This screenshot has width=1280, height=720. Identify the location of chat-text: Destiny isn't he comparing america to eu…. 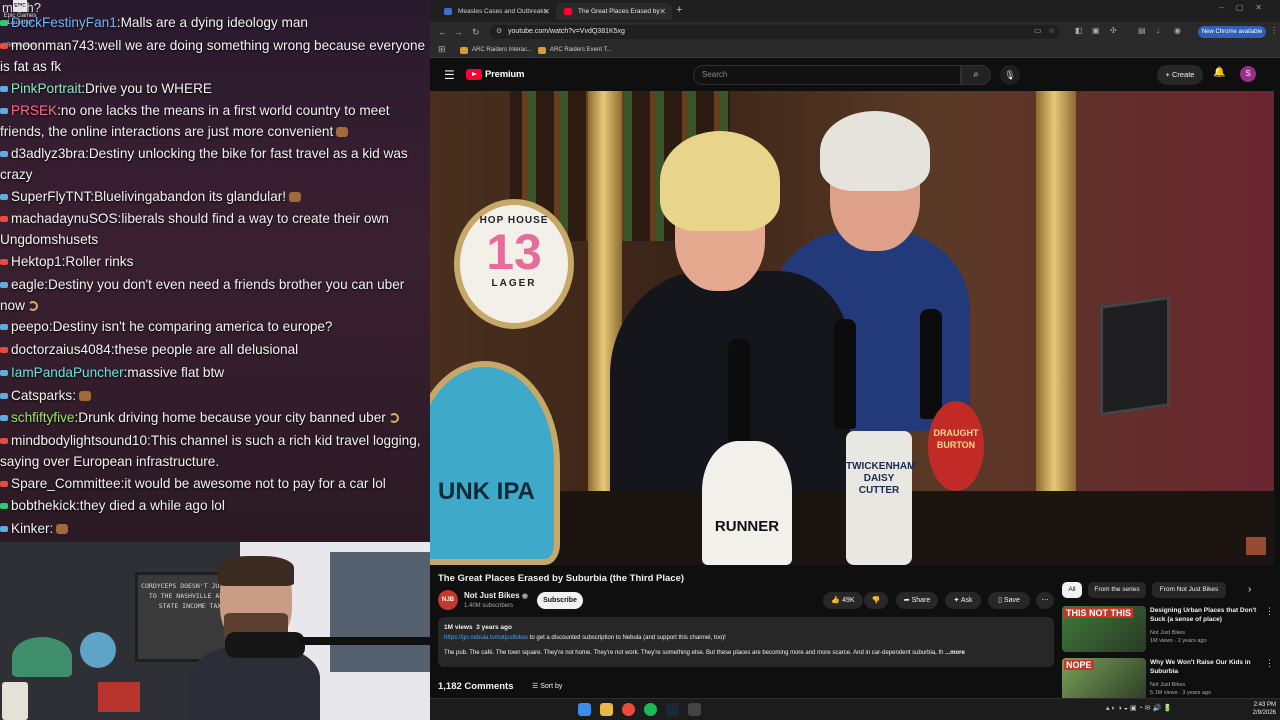
(192, 326).